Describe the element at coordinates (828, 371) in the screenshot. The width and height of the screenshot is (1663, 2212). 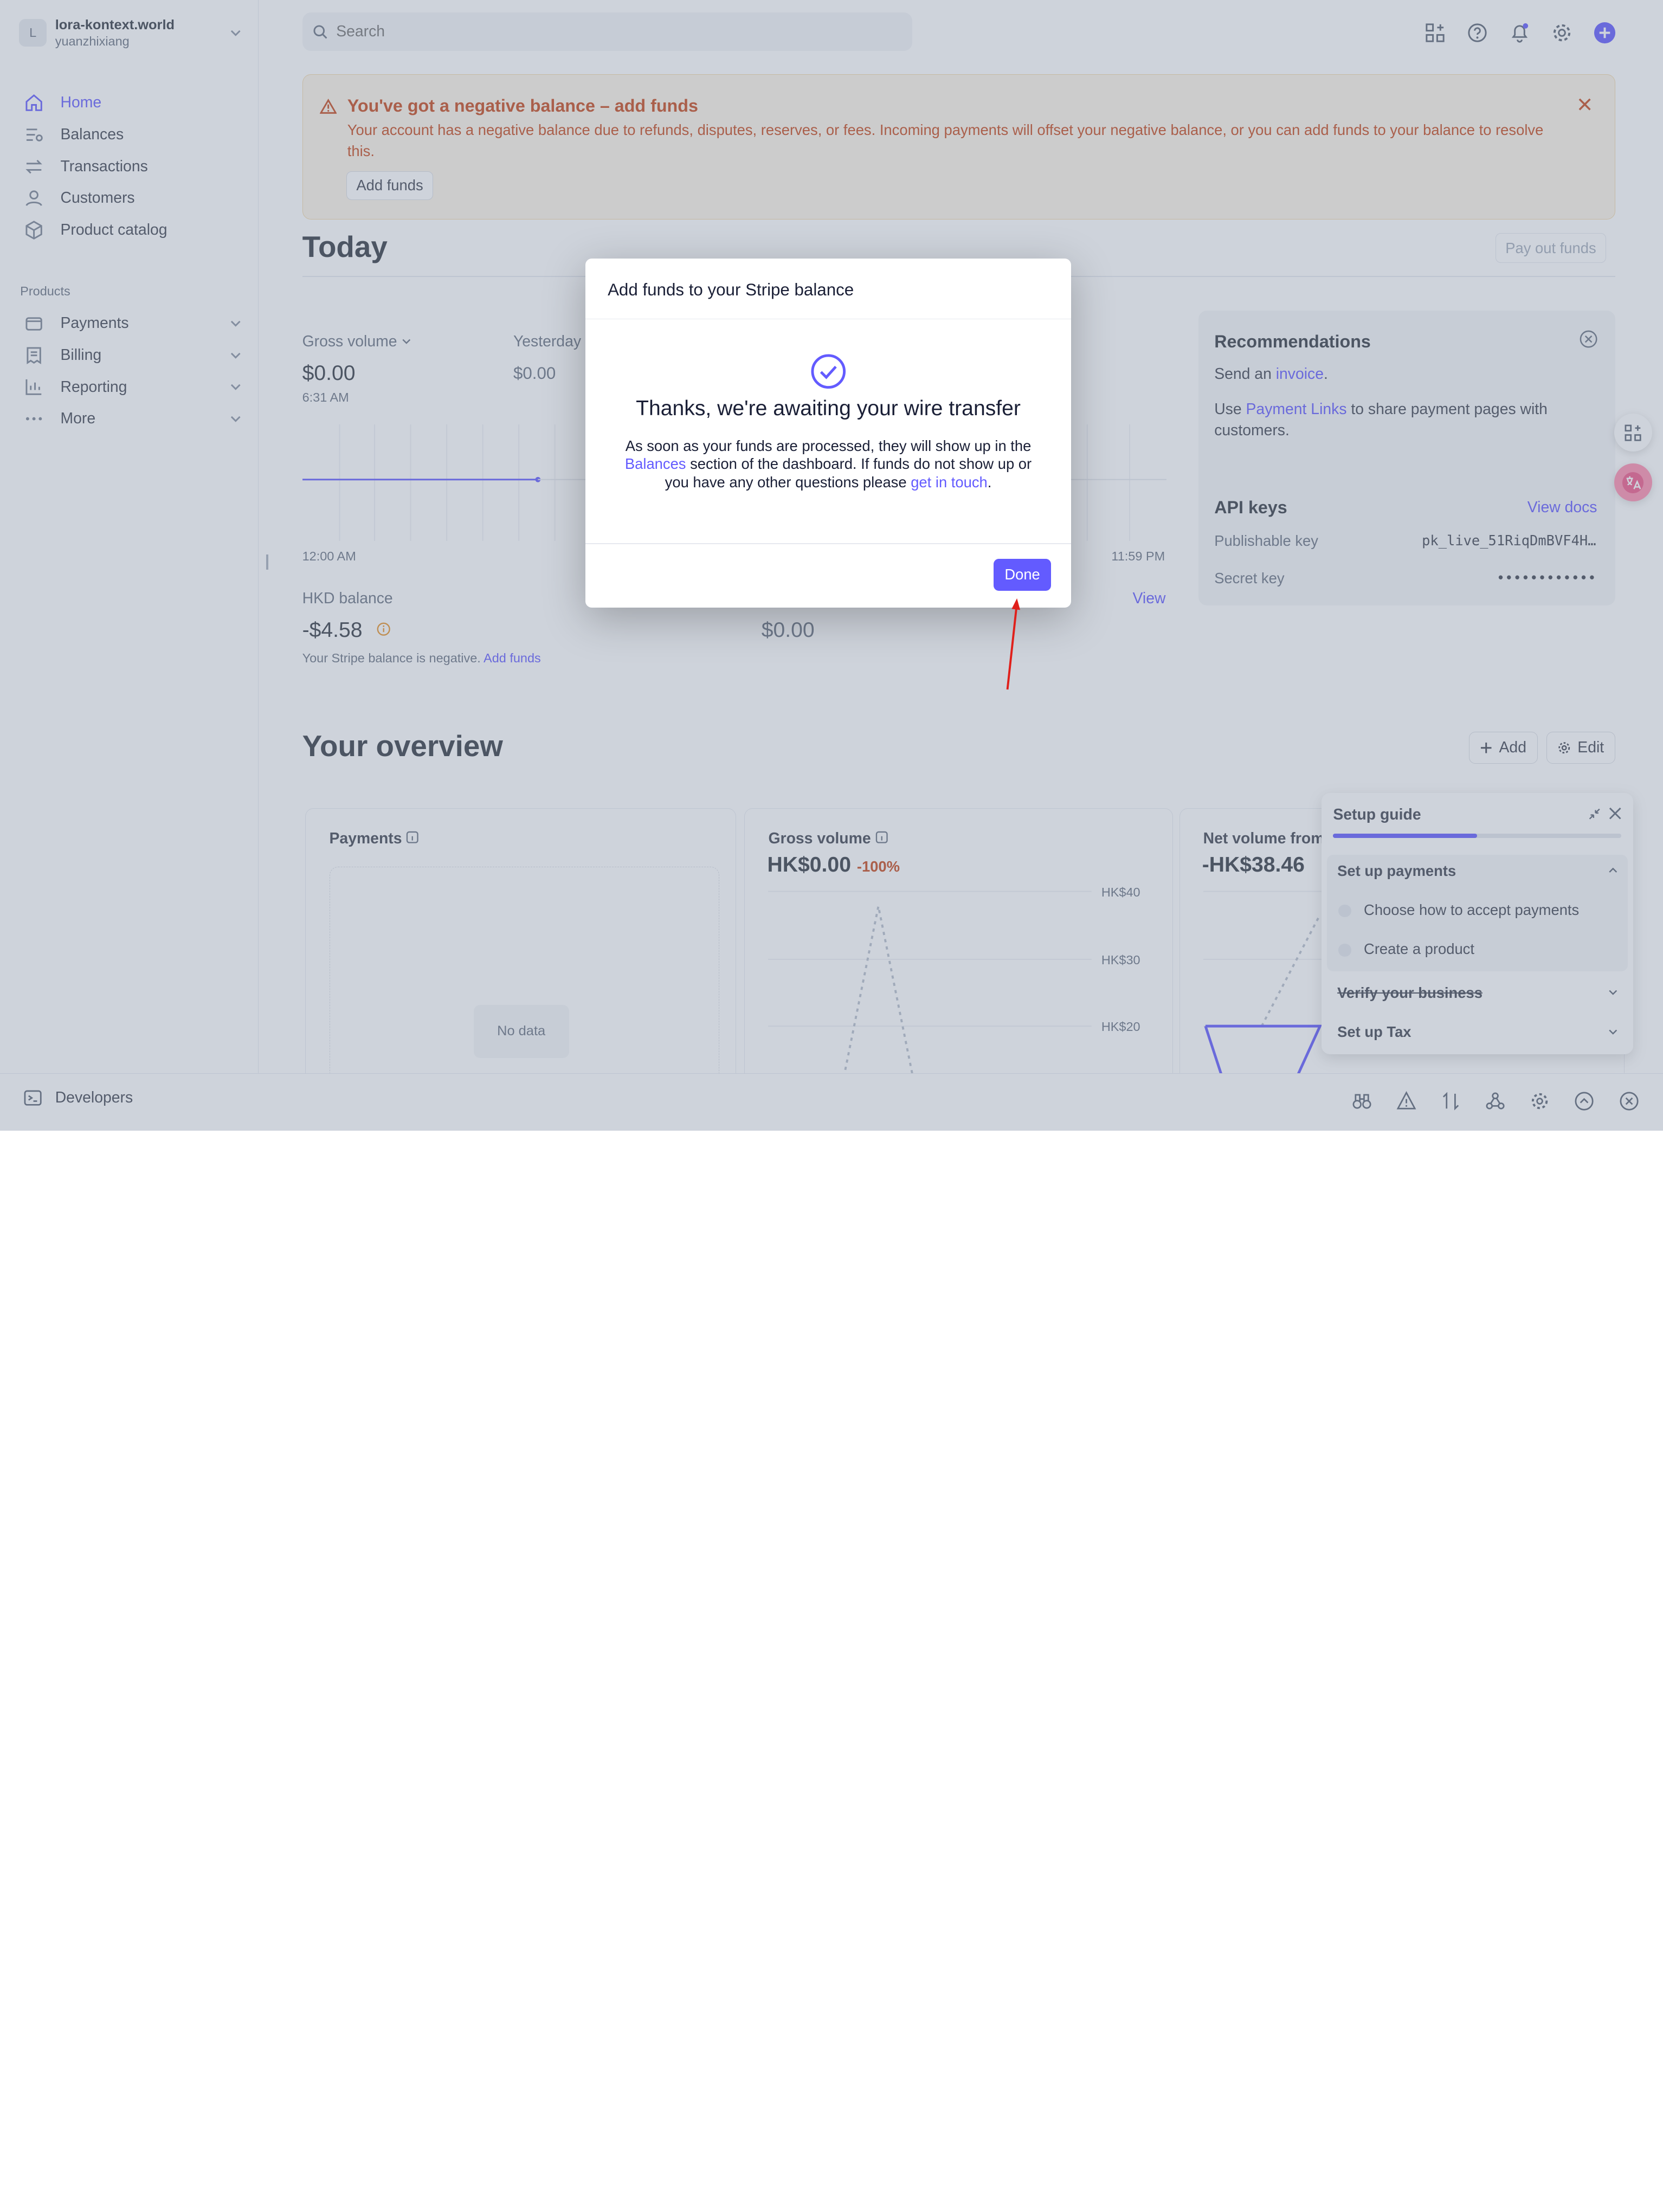
I see `check-circle-icon` at that location.